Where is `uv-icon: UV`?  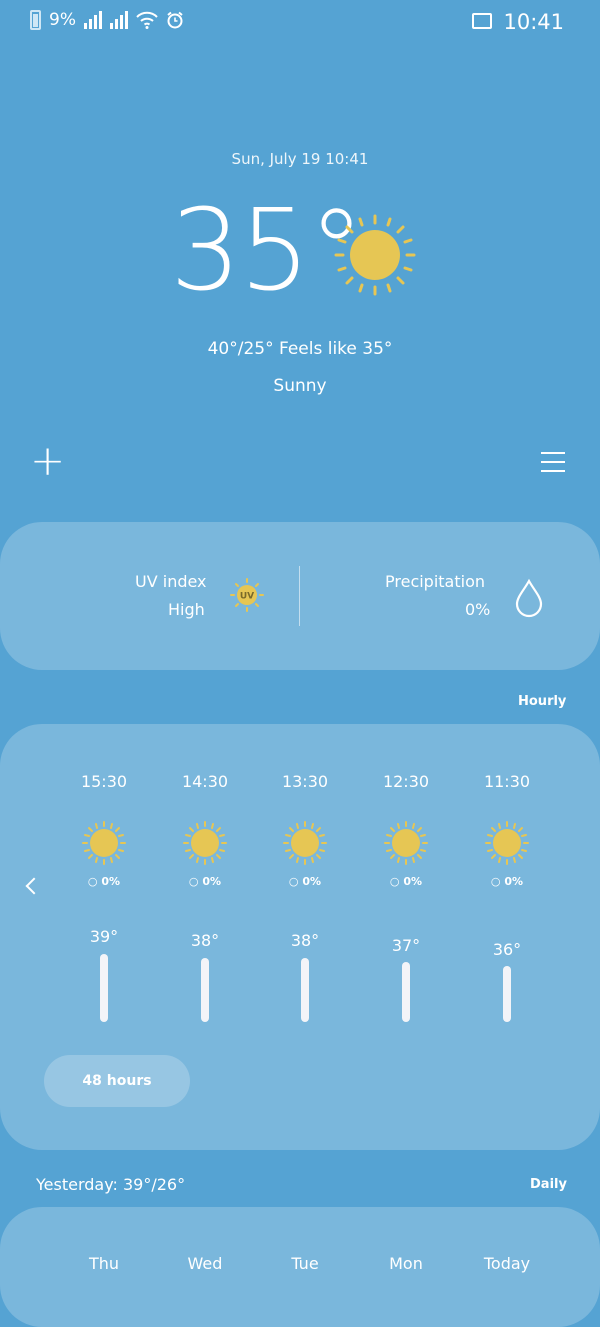 uv-icon: UV is located at coordinates (247, 595).